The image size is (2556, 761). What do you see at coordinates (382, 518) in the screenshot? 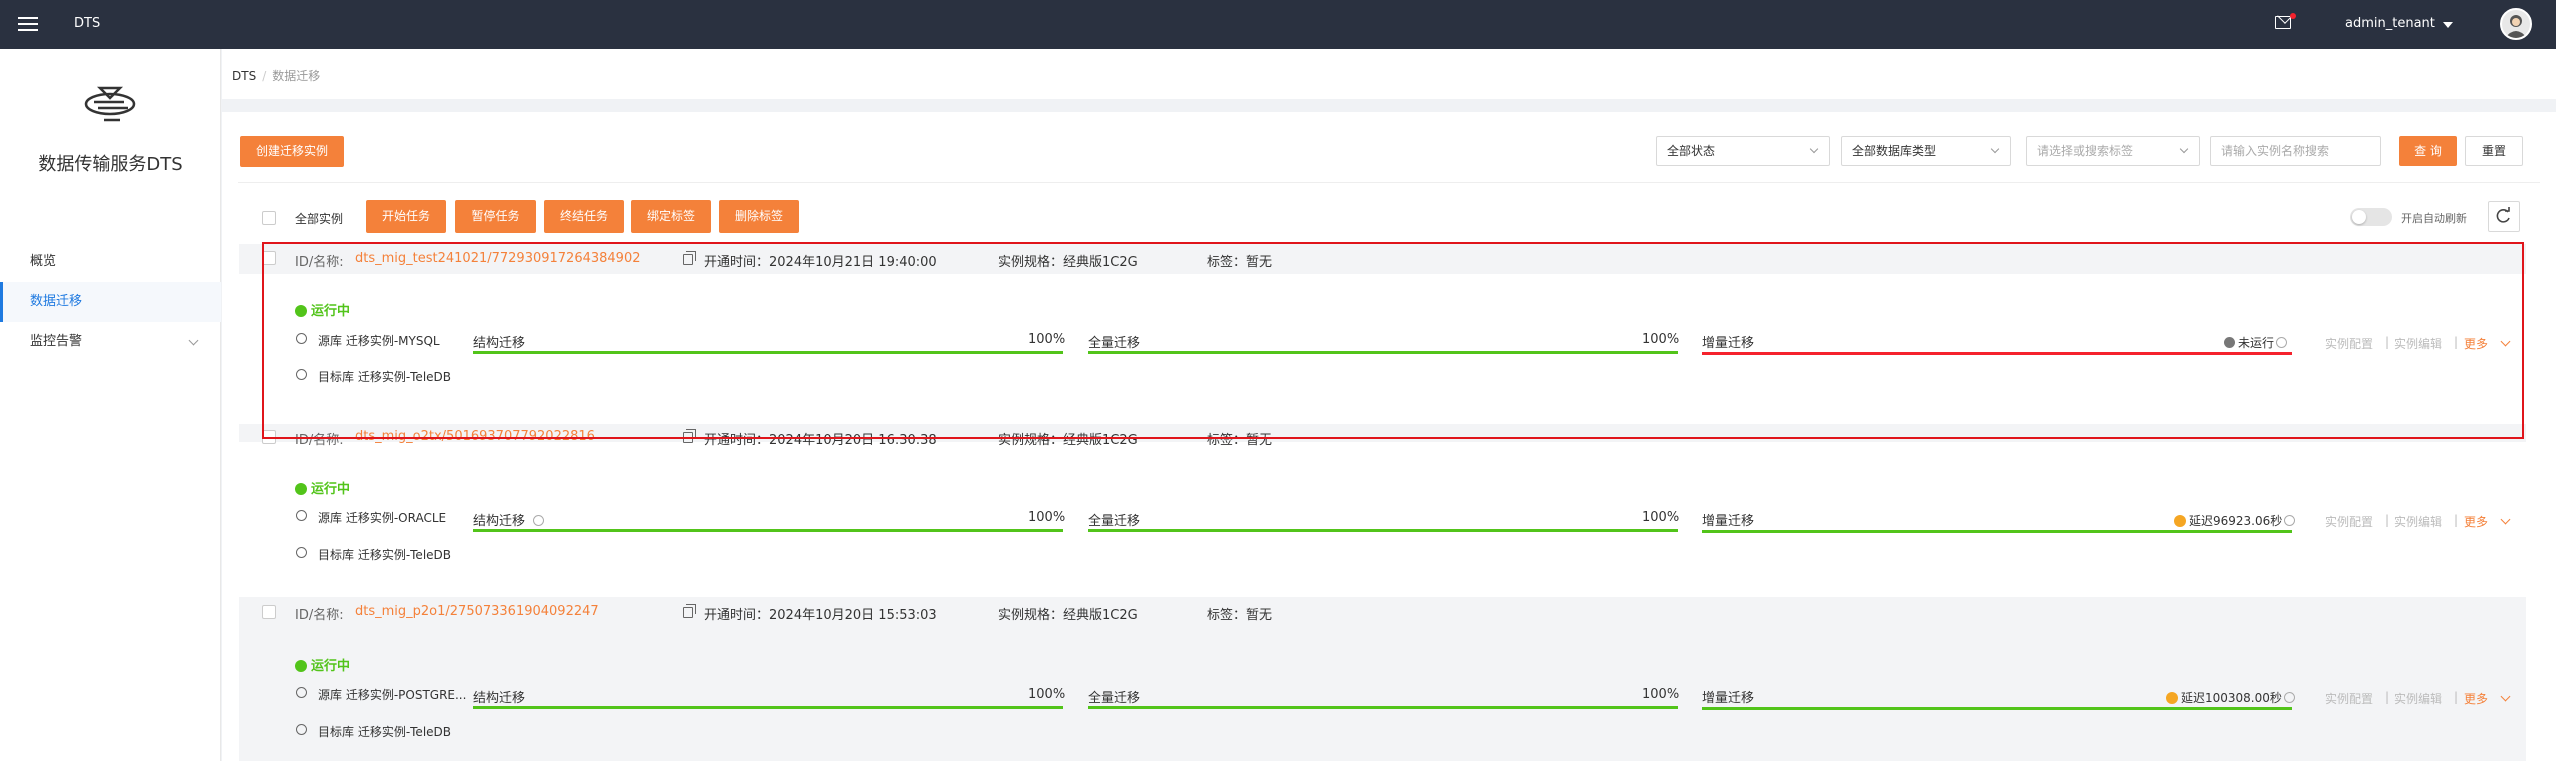
I see `source-db: 源库 迁移实例-ORACLE` at bounding box center [382, 518].